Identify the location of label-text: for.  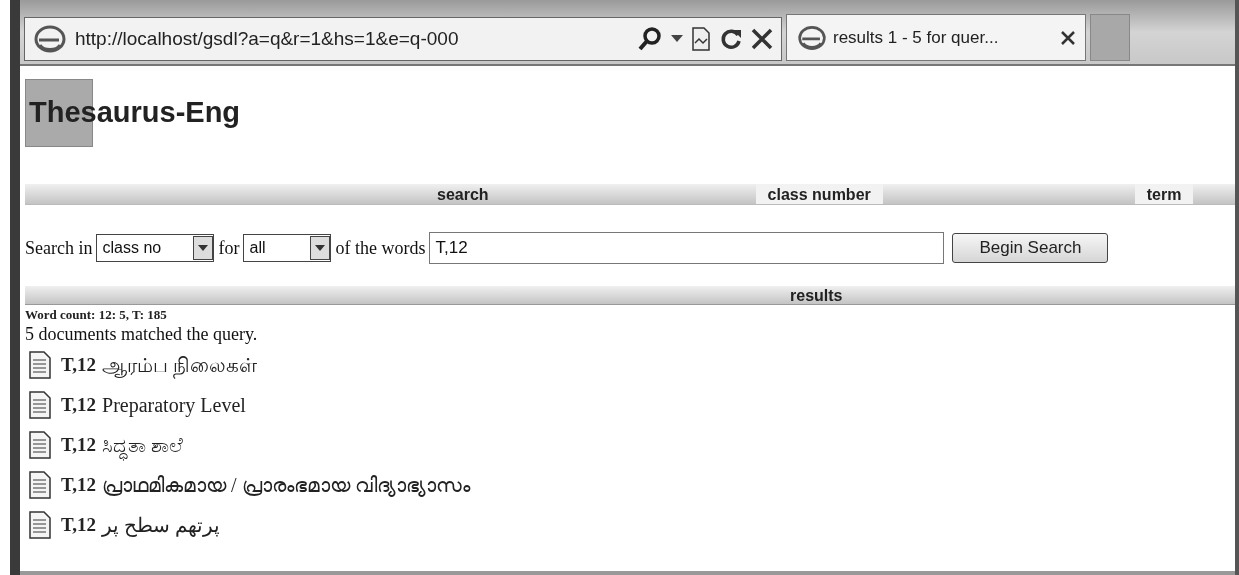
(229, 248).